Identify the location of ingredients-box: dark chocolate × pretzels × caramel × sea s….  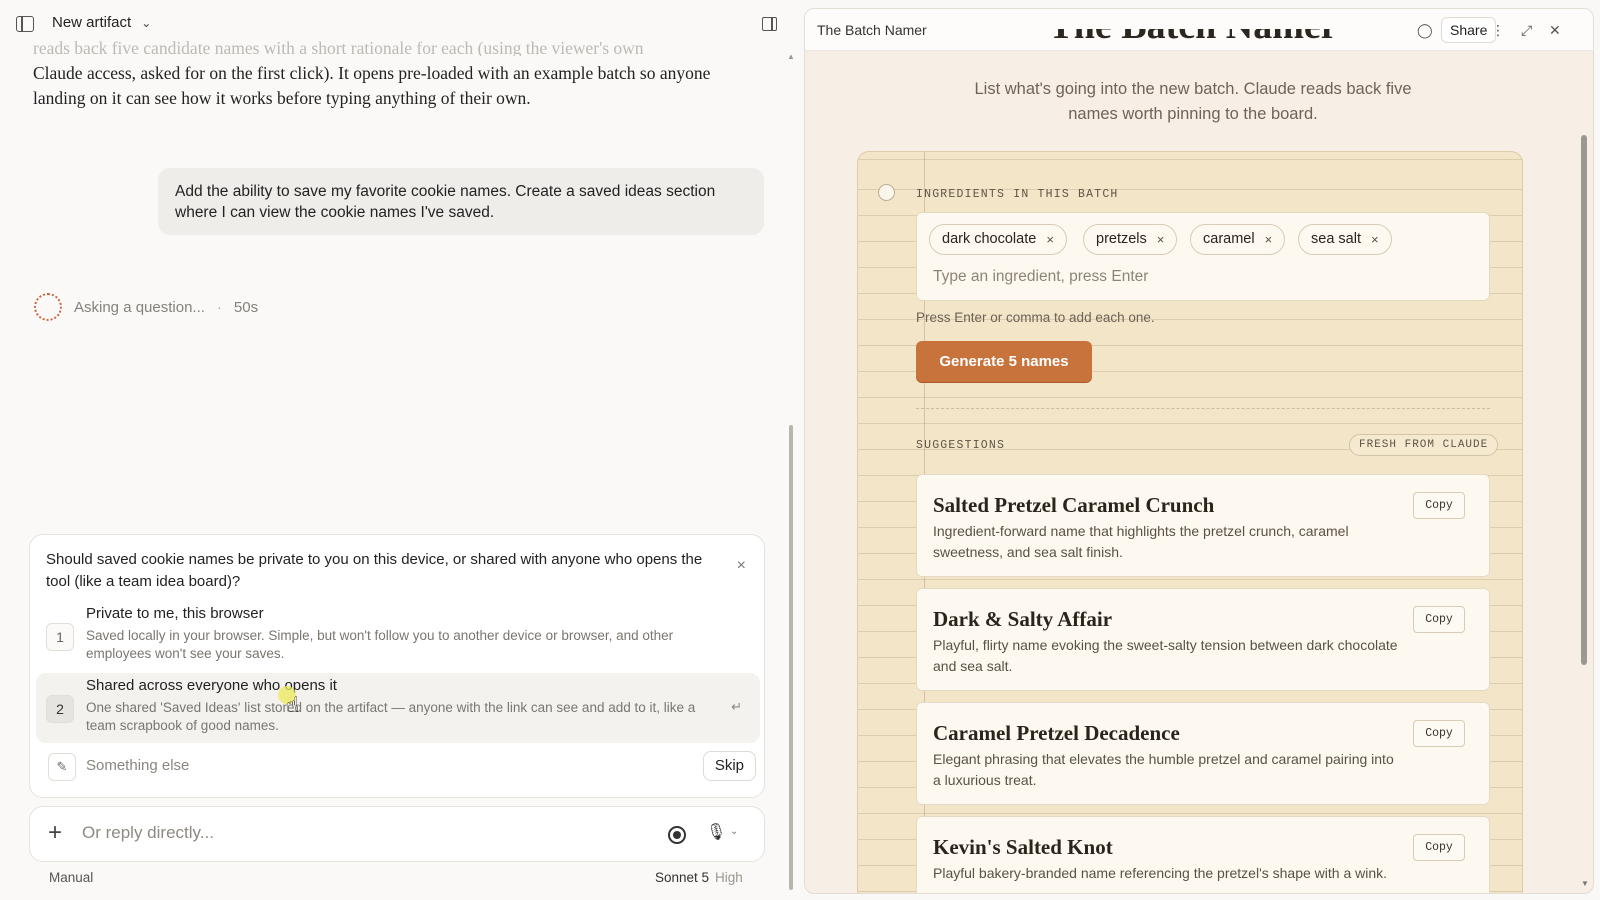
(1203, 256).